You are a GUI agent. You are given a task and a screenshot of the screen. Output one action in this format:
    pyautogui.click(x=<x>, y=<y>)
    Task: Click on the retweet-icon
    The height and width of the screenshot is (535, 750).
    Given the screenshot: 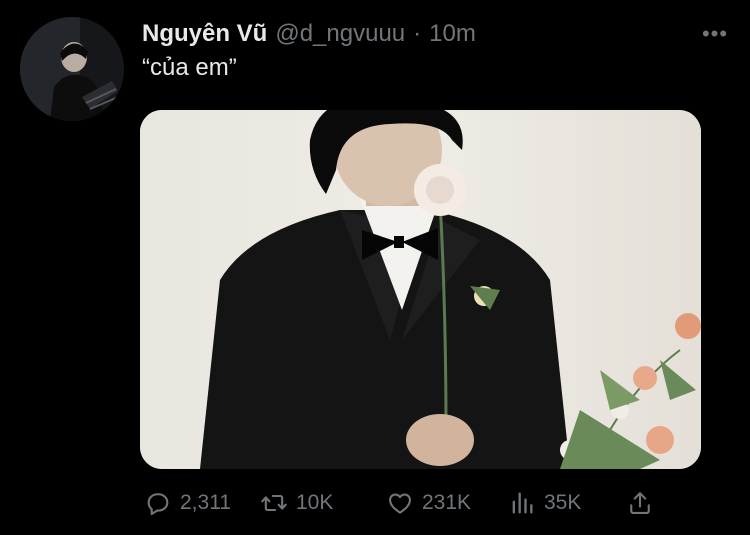 What is the action you would take?
    pyautogui.click(x=274, y=503)
    